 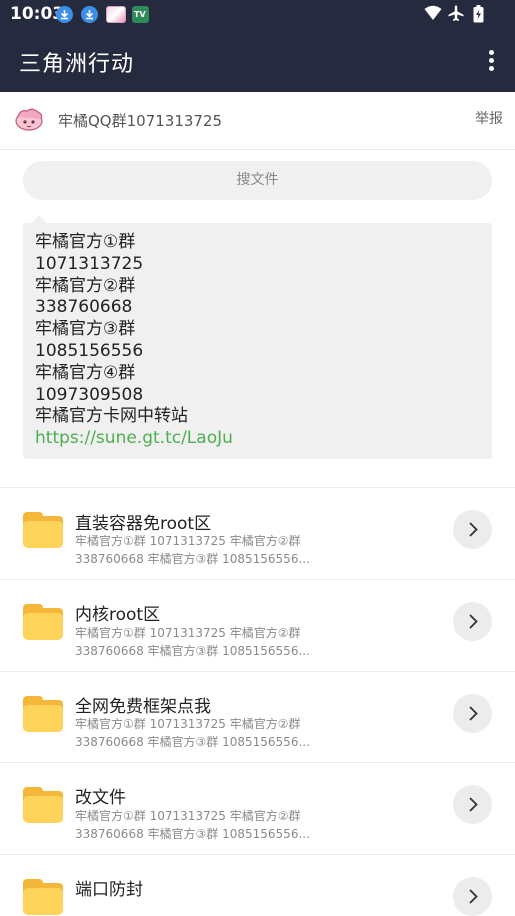 What do you see at coordinates (77, 64) in the screenshot?
I see `app-title: 三角洲行动` at bounding box center [77, 64].